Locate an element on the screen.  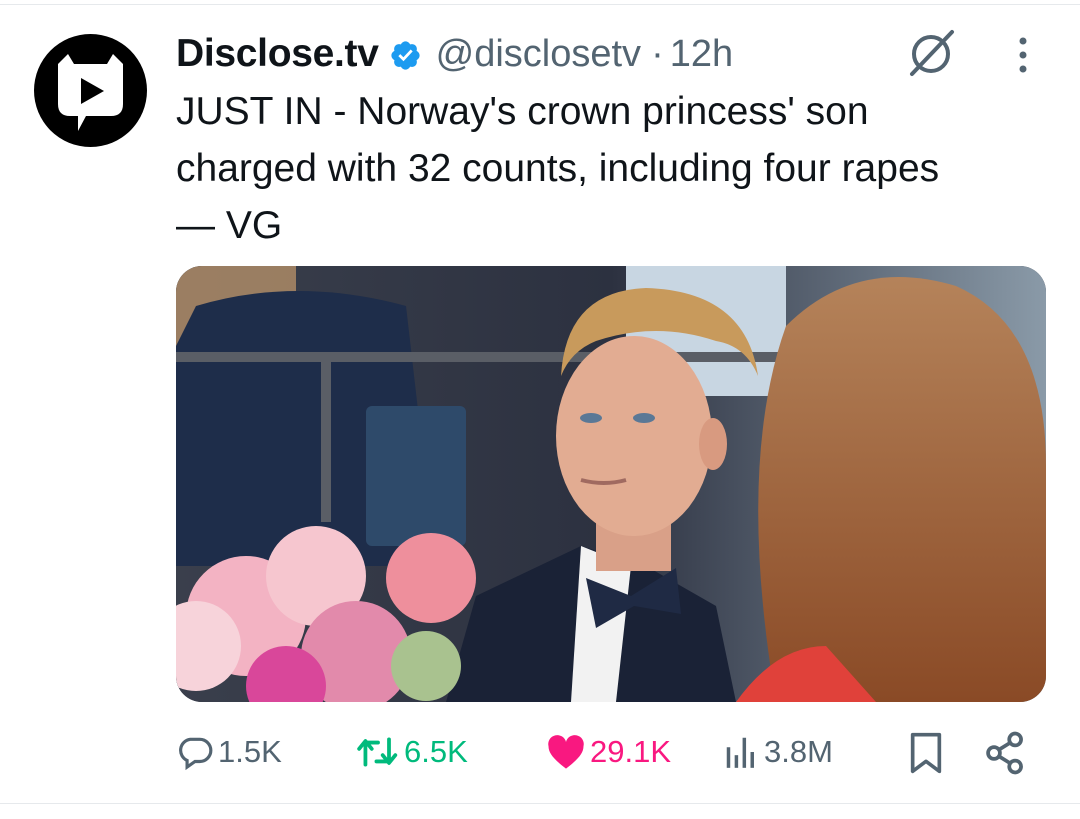
bookmark-icon is located at coordinates (926, 753).